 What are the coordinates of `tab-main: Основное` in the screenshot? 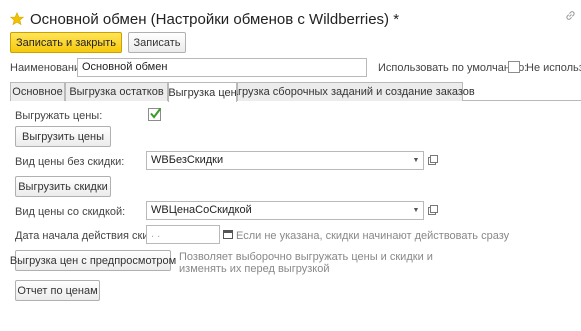 It's located at (37, 91).